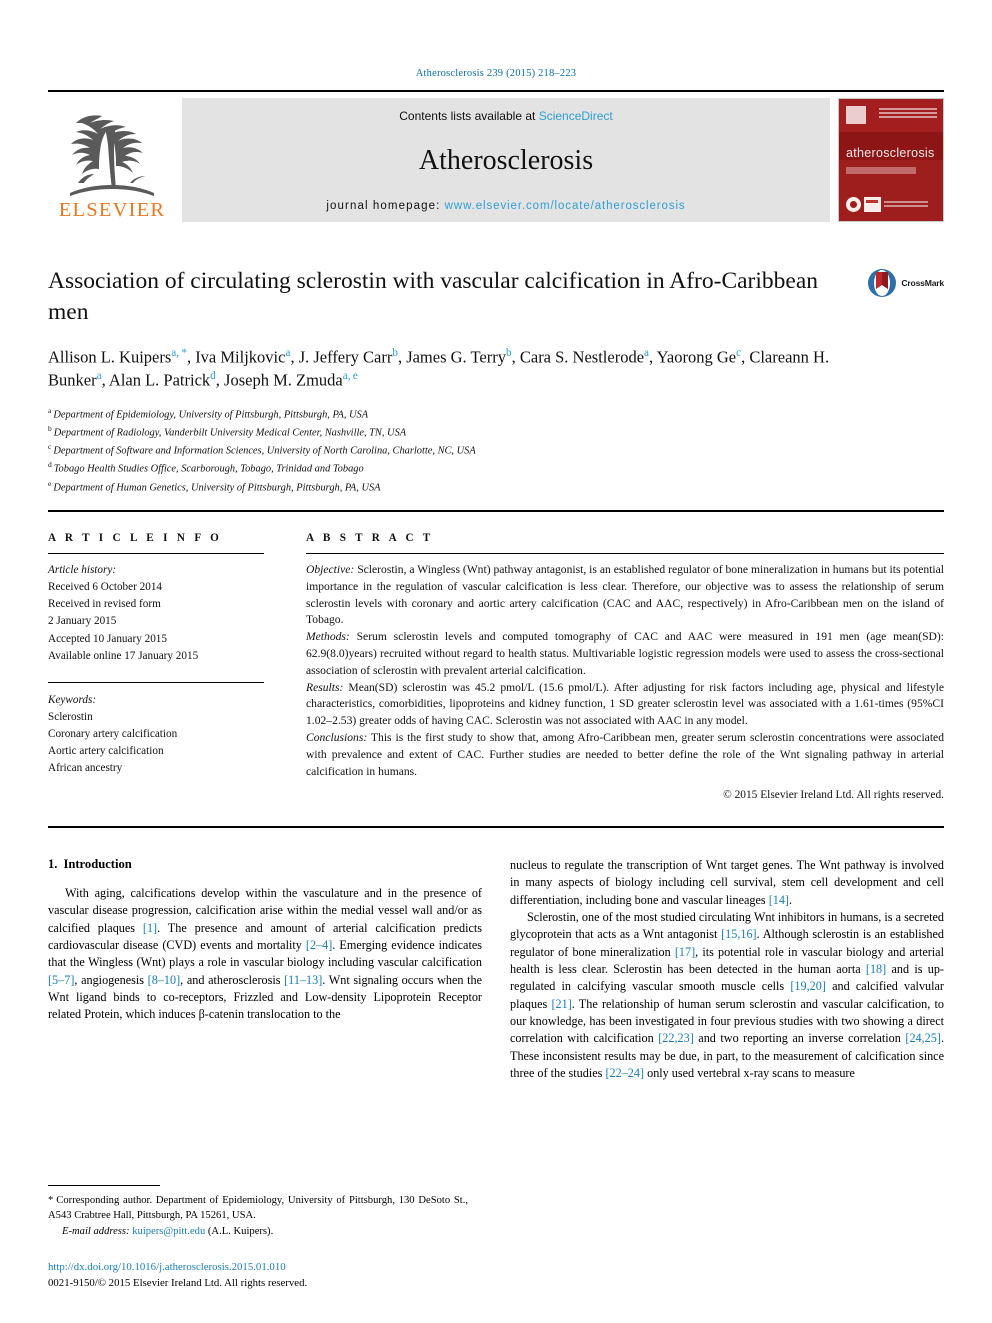 The height and width of the screenshot is (1323, 992). Describe the element at coordinates (283, 380) in the screenshot. I see `author-name: Joseph M. Zmuda` at that location.